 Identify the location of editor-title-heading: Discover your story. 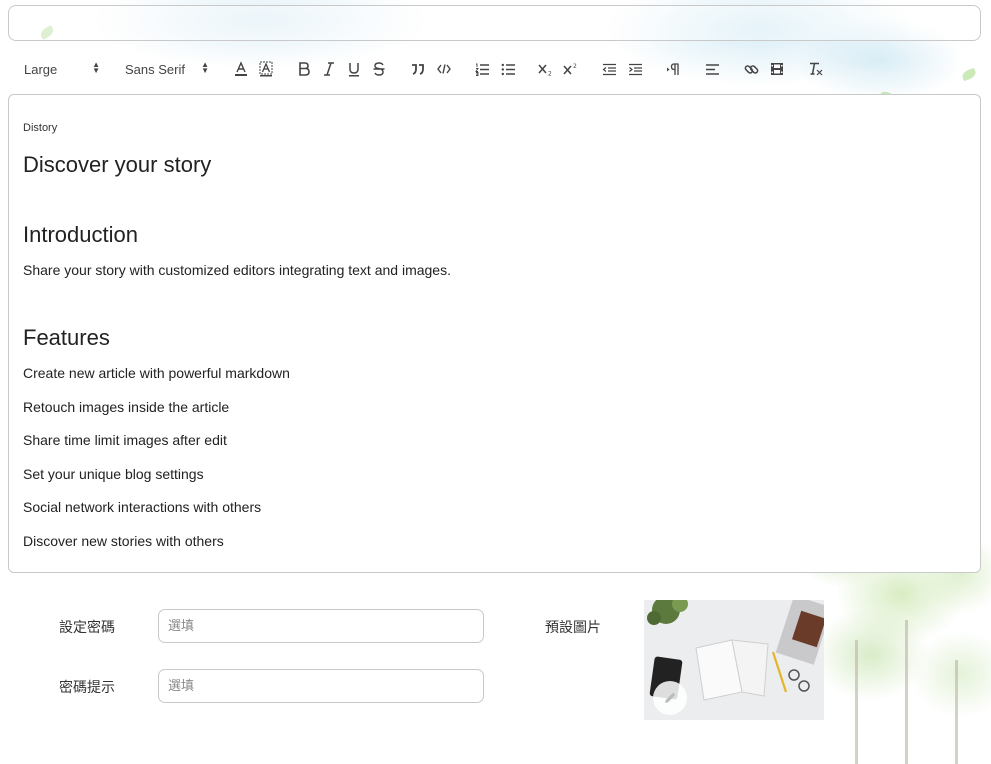
(117, 164).